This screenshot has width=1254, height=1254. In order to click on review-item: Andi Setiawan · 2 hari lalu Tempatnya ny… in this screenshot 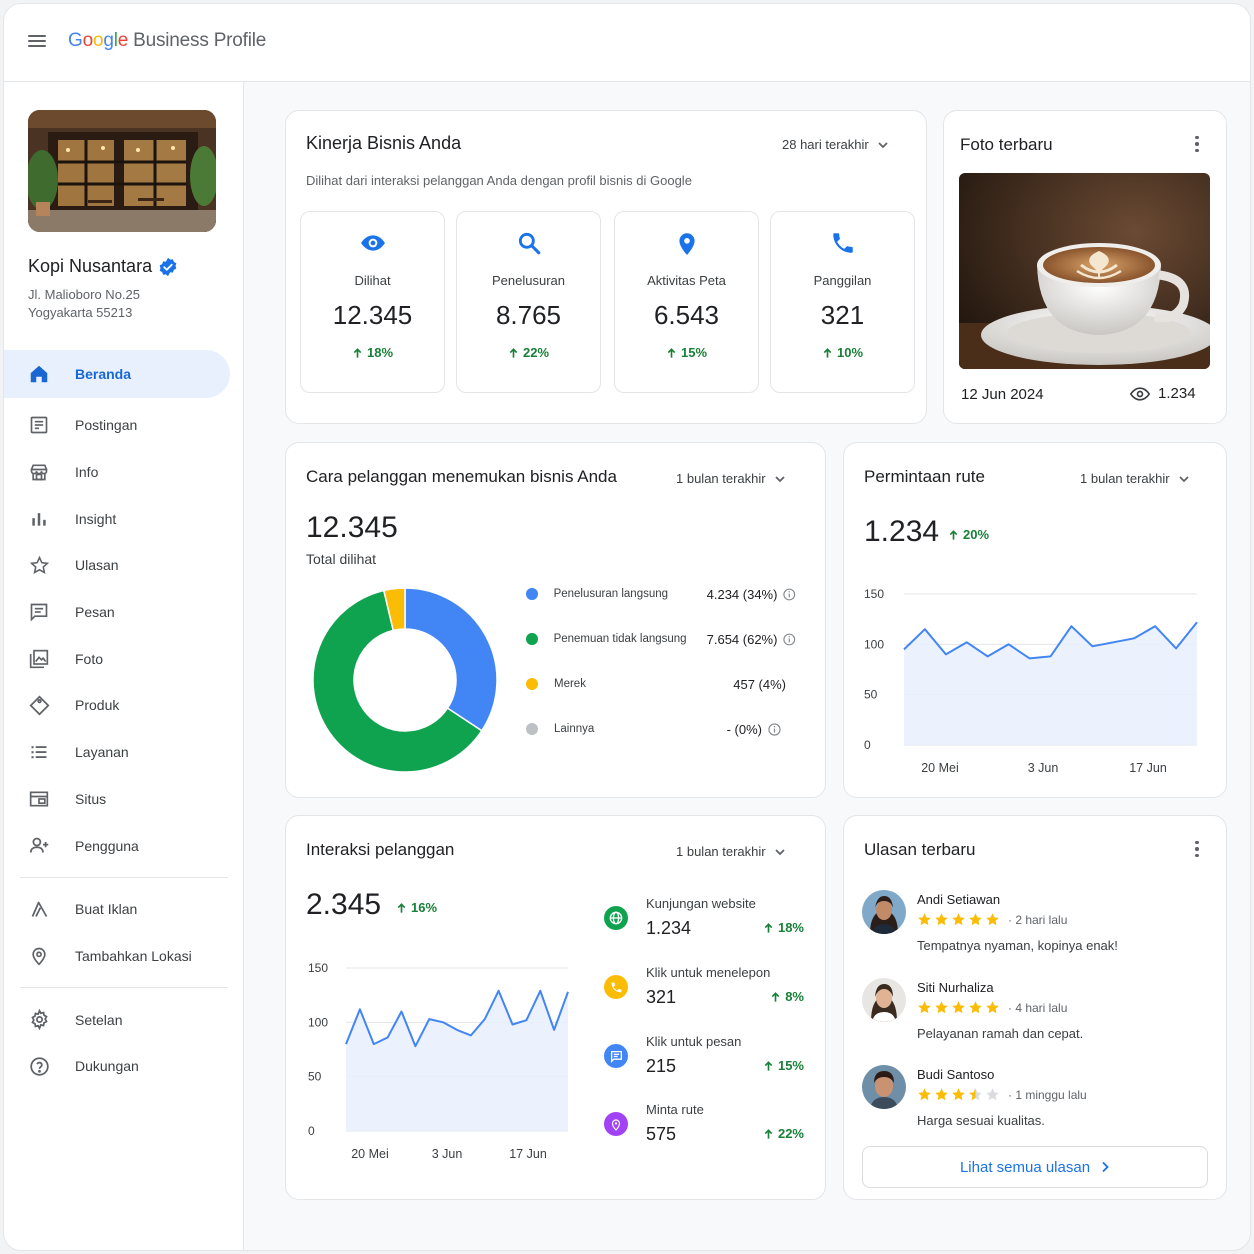, I will do `click(1027, 928)`.